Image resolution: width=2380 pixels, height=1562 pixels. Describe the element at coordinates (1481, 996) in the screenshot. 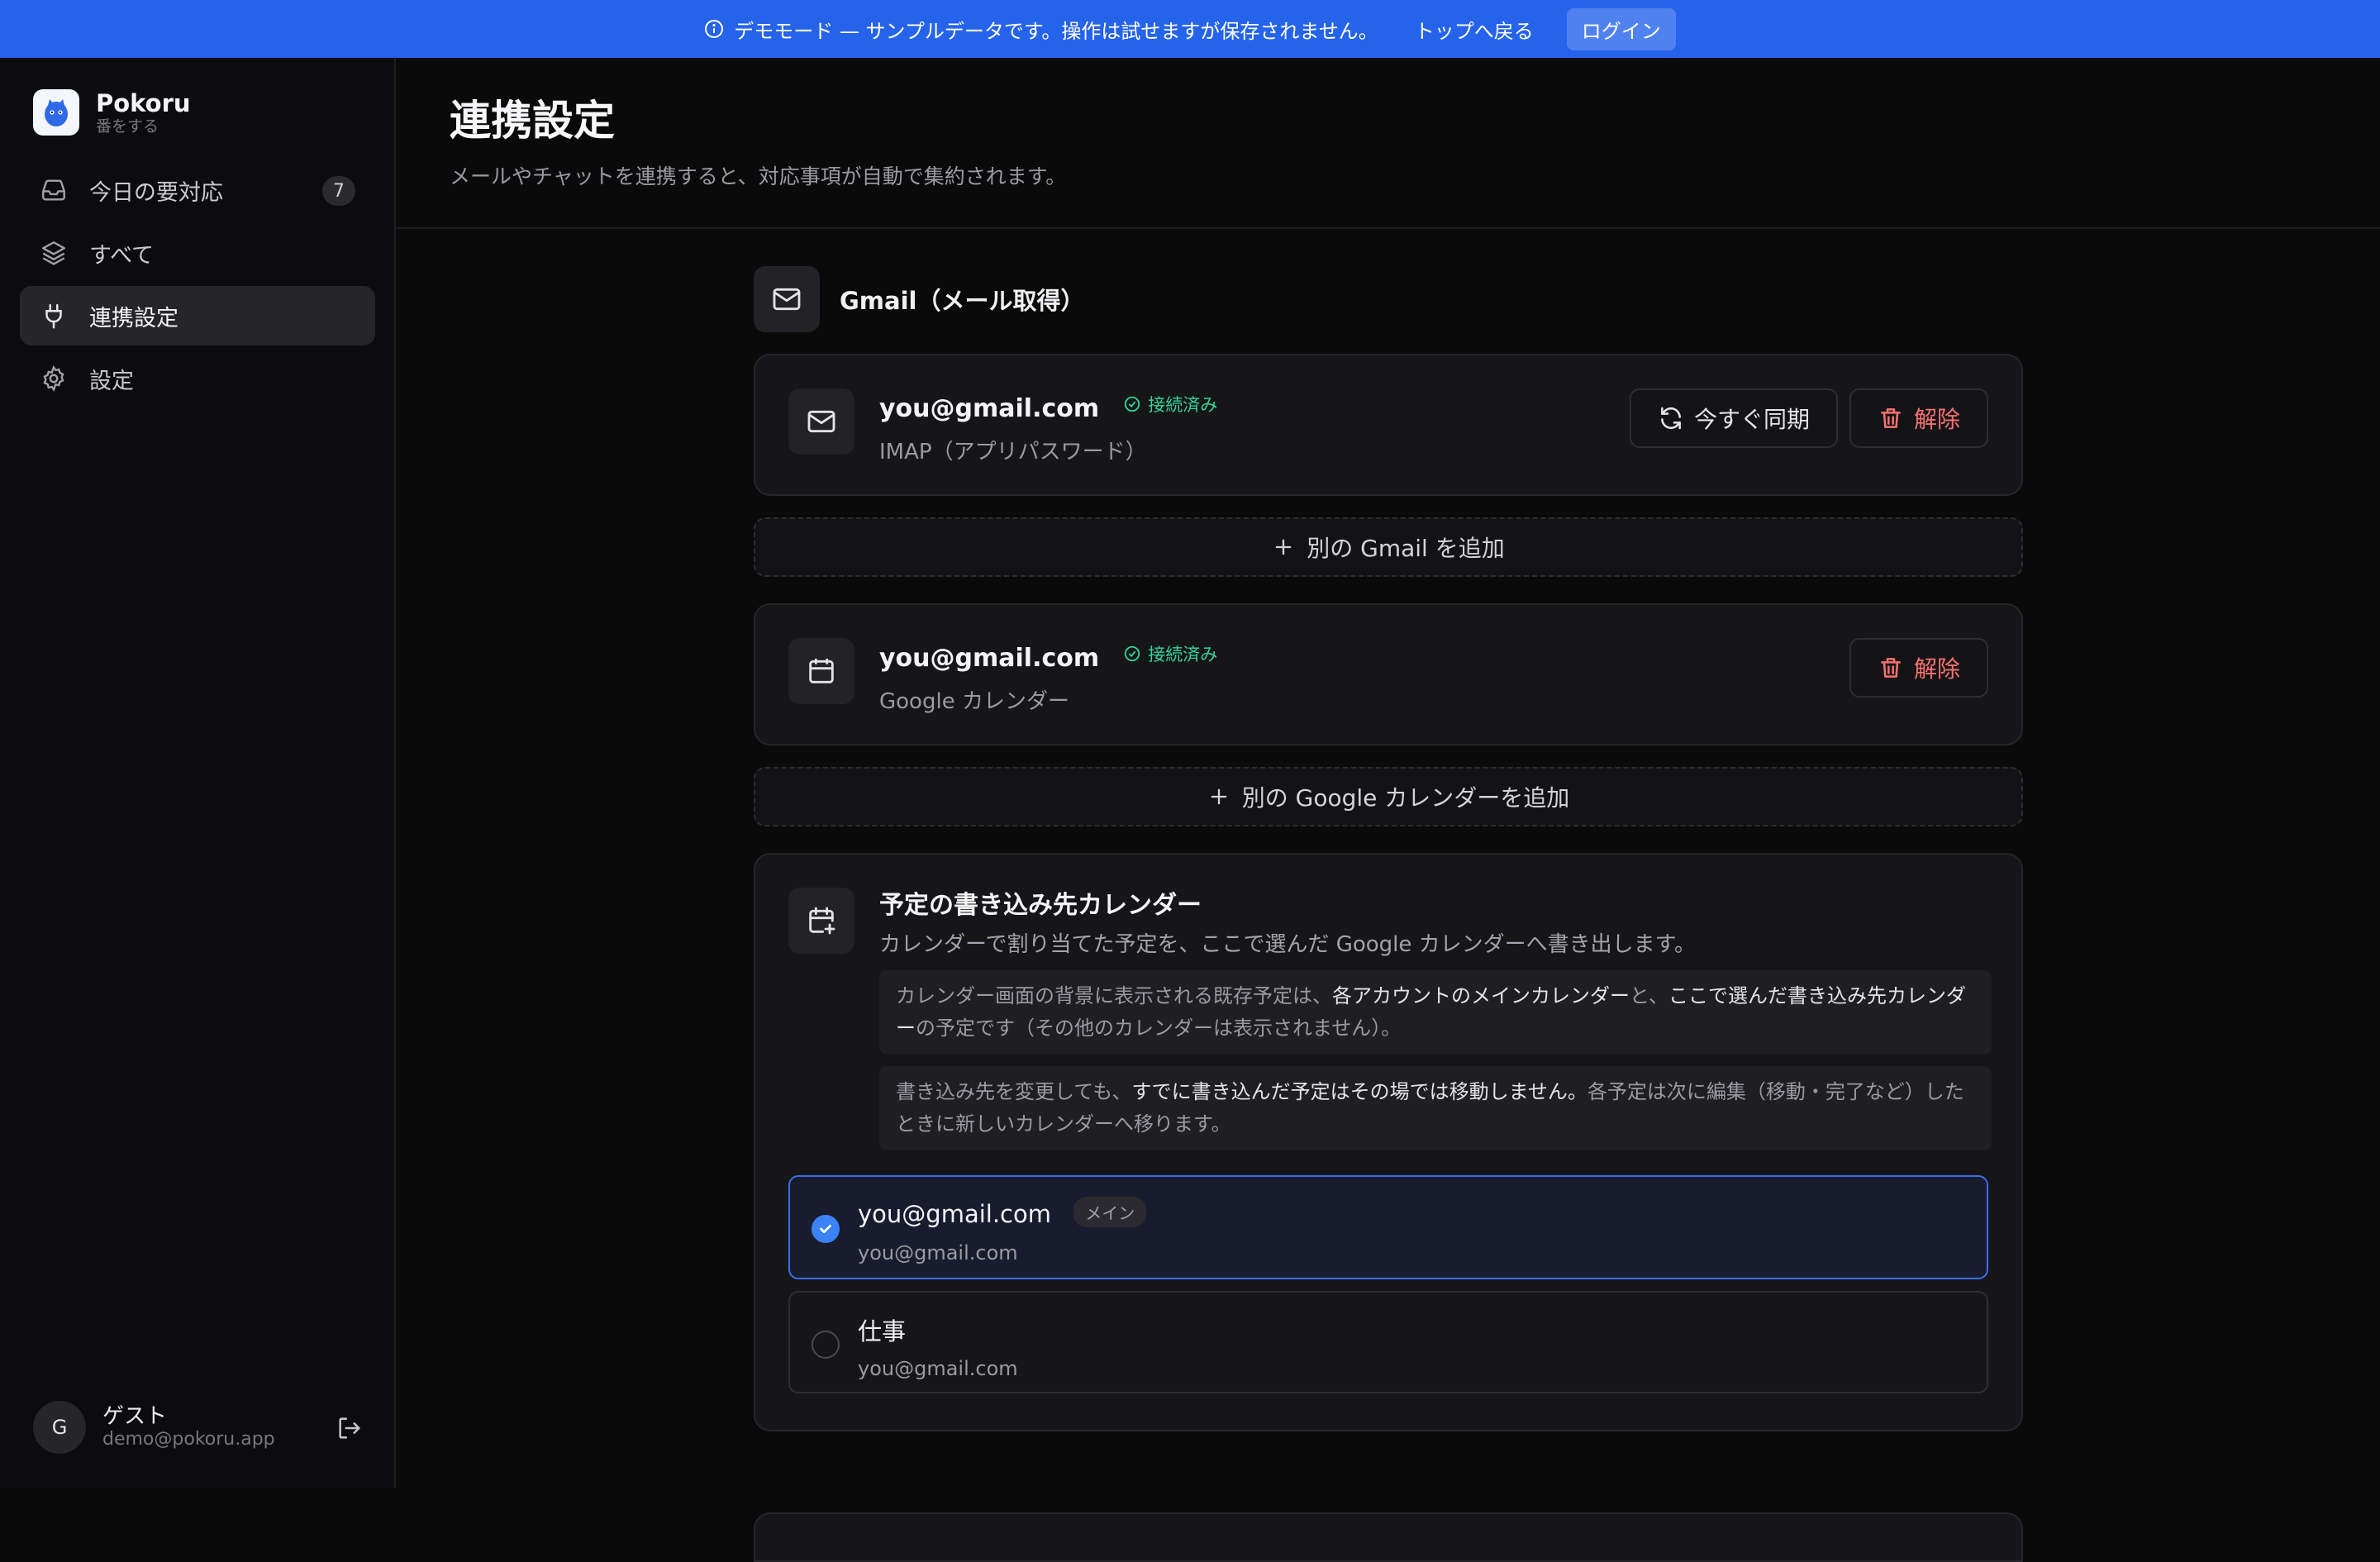

I see `note-emphasis: 各アカウントのメインカレンダー` at that location.